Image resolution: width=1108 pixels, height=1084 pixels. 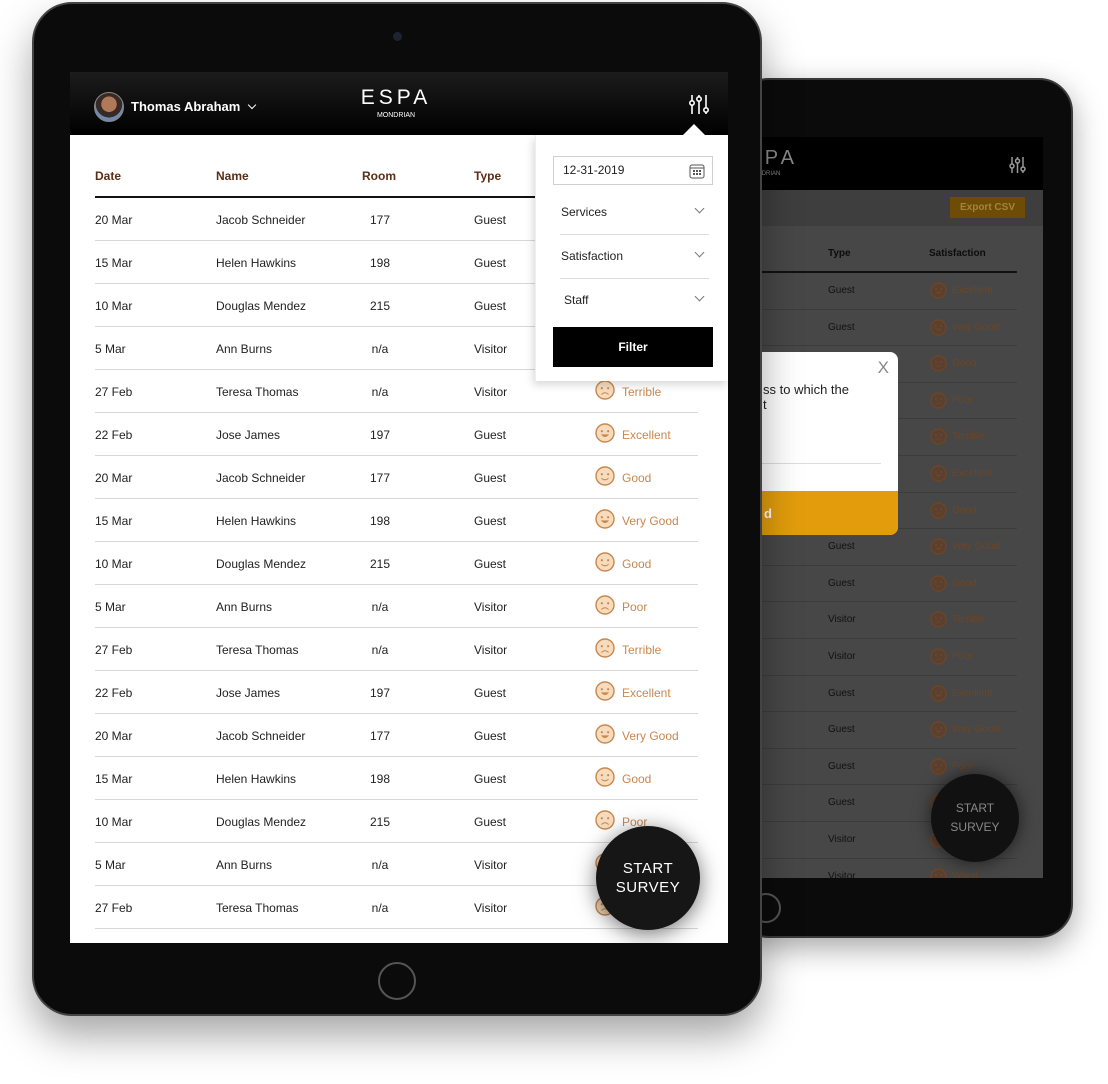 What do you see at coordinates (648, 868) in the screenshot?
I see `start-survey-line: START` at bounding box center [648, 868].